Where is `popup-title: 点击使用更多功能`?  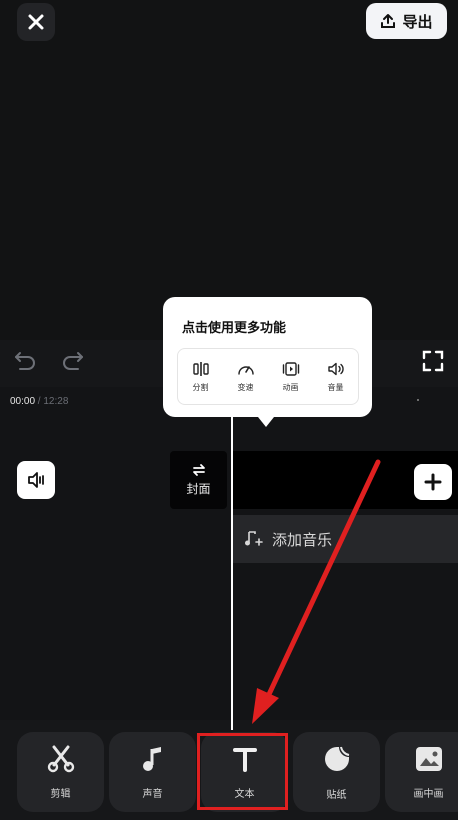
popup-title: 点击使用更多功能 is located at coordinates (234, 327).